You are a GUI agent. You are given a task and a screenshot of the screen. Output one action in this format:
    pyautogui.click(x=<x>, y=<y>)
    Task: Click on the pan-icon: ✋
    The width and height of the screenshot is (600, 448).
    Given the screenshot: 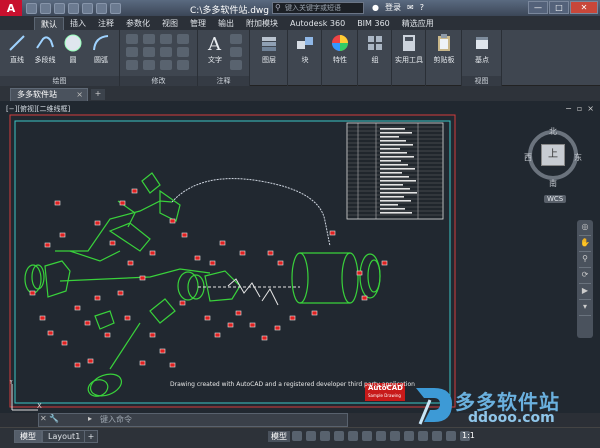 What is the action you would take?
    pyautogui.click(x=585, y=245)
    